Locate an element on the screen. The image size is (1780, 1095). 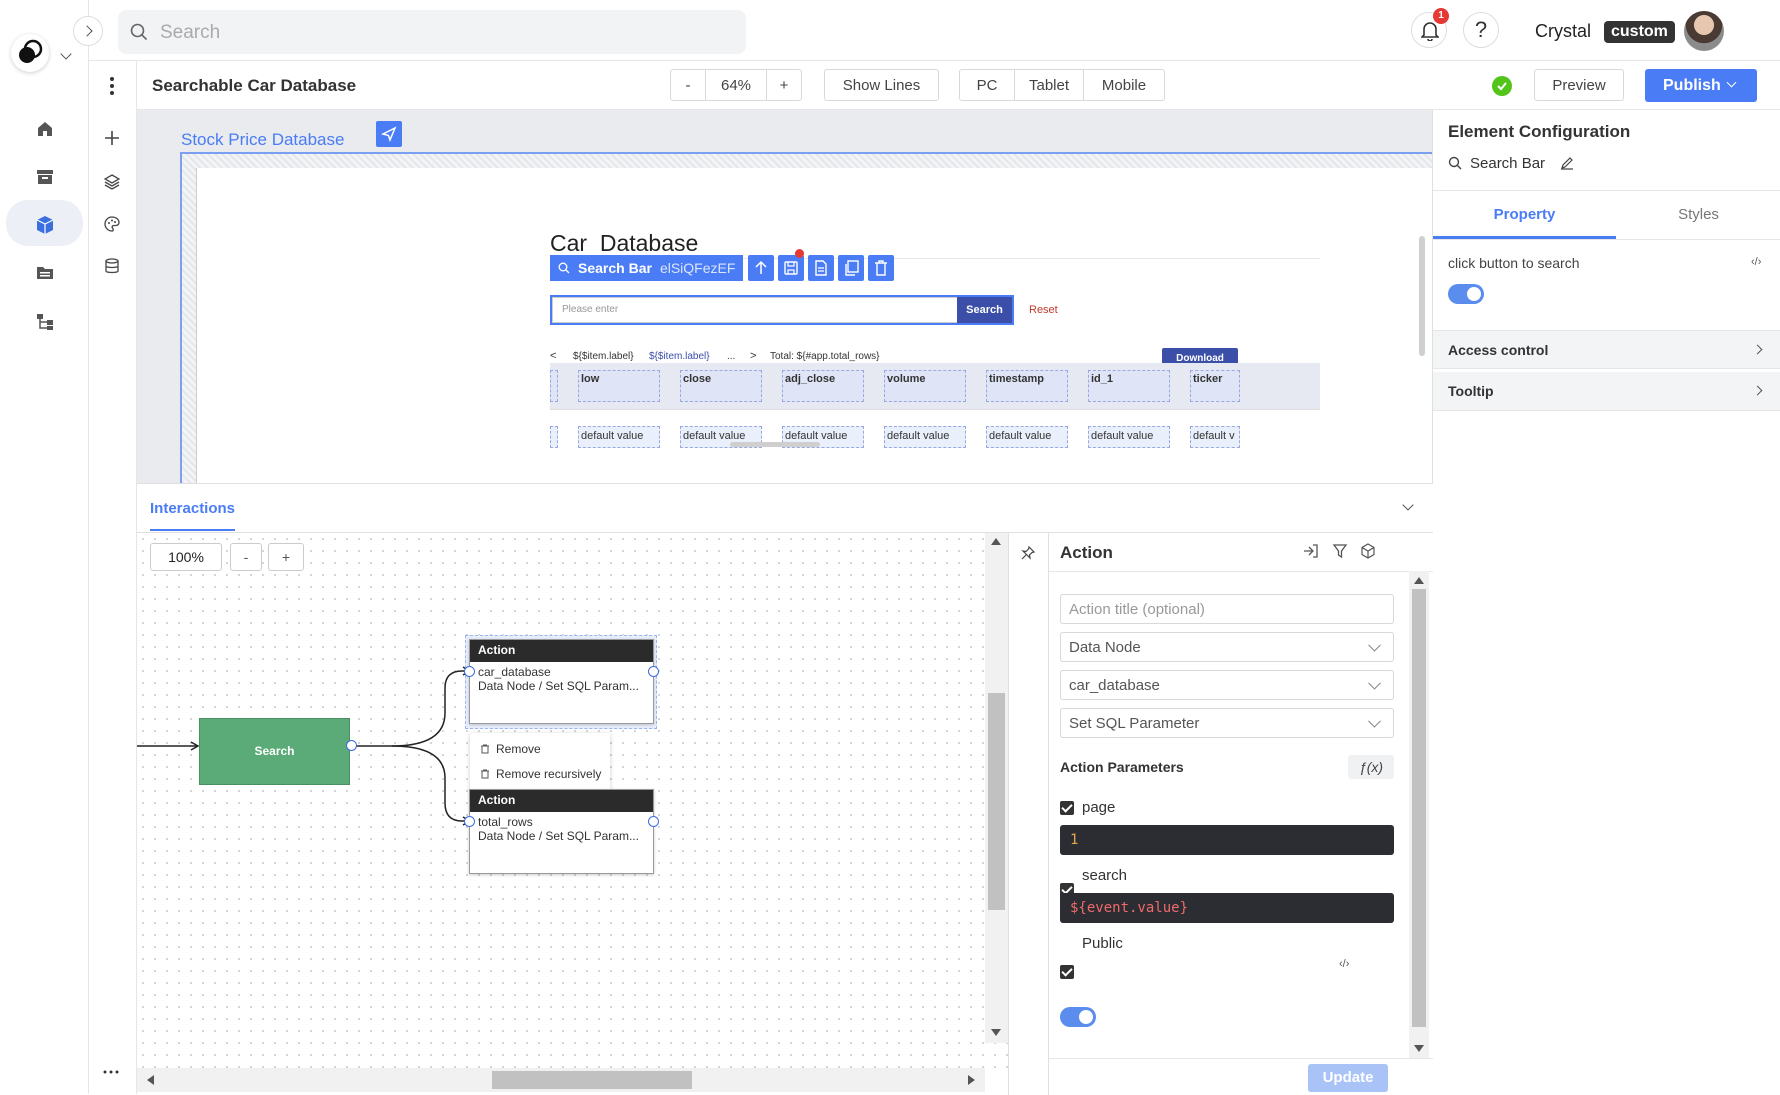
chevron-down-icon is located at coordinates (66, 54).